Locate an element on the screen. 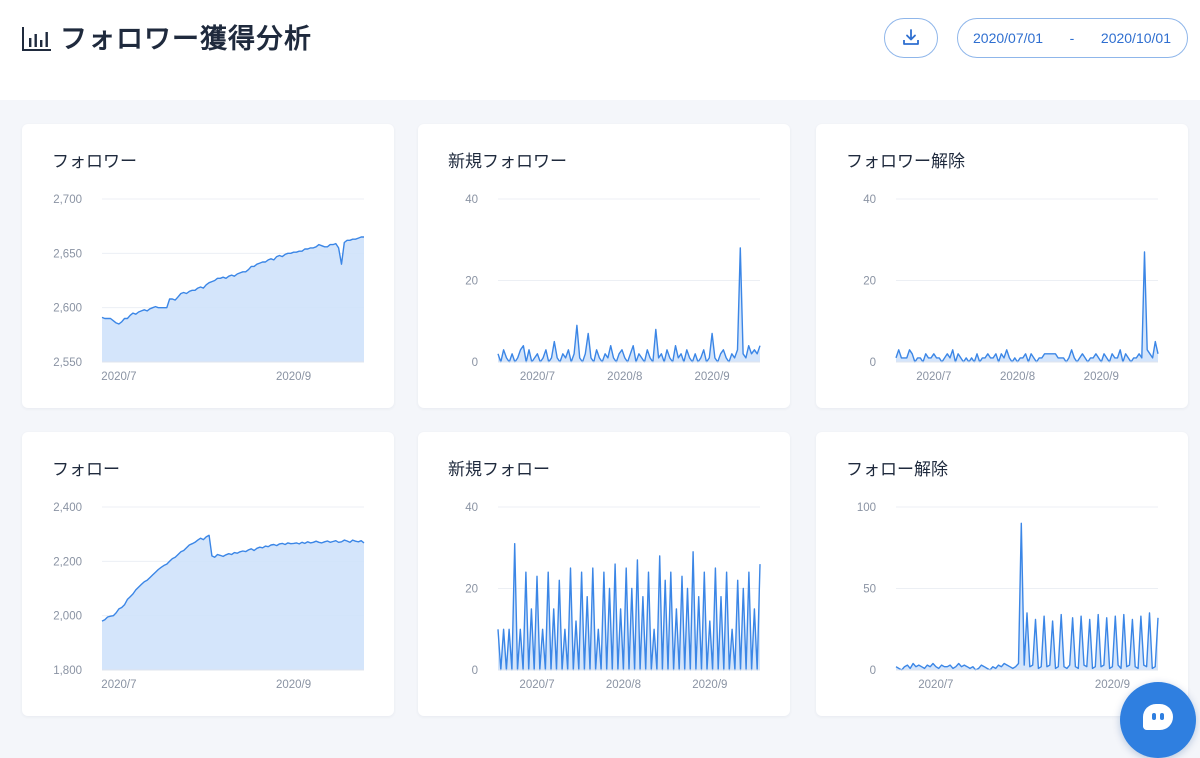 This screenshot has height=758, width=1200. y-tick-label: 2,550 is located at coordinates (67, 363).